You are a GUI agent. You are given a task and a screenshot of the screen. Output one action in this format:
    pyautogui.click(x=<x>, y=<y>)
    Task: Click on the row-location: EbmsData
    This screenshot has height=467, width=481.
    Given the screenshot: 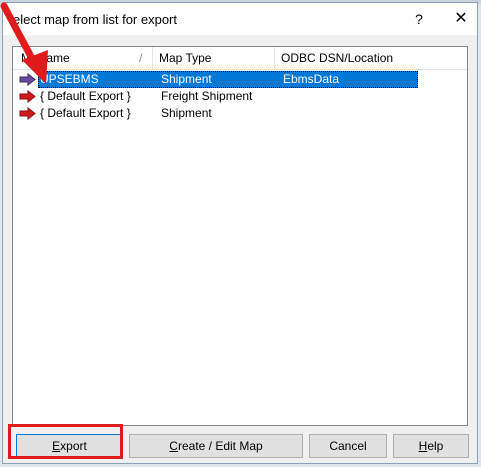 What is the action you would take?
    pyautogui.click(x=311, y=79)
    